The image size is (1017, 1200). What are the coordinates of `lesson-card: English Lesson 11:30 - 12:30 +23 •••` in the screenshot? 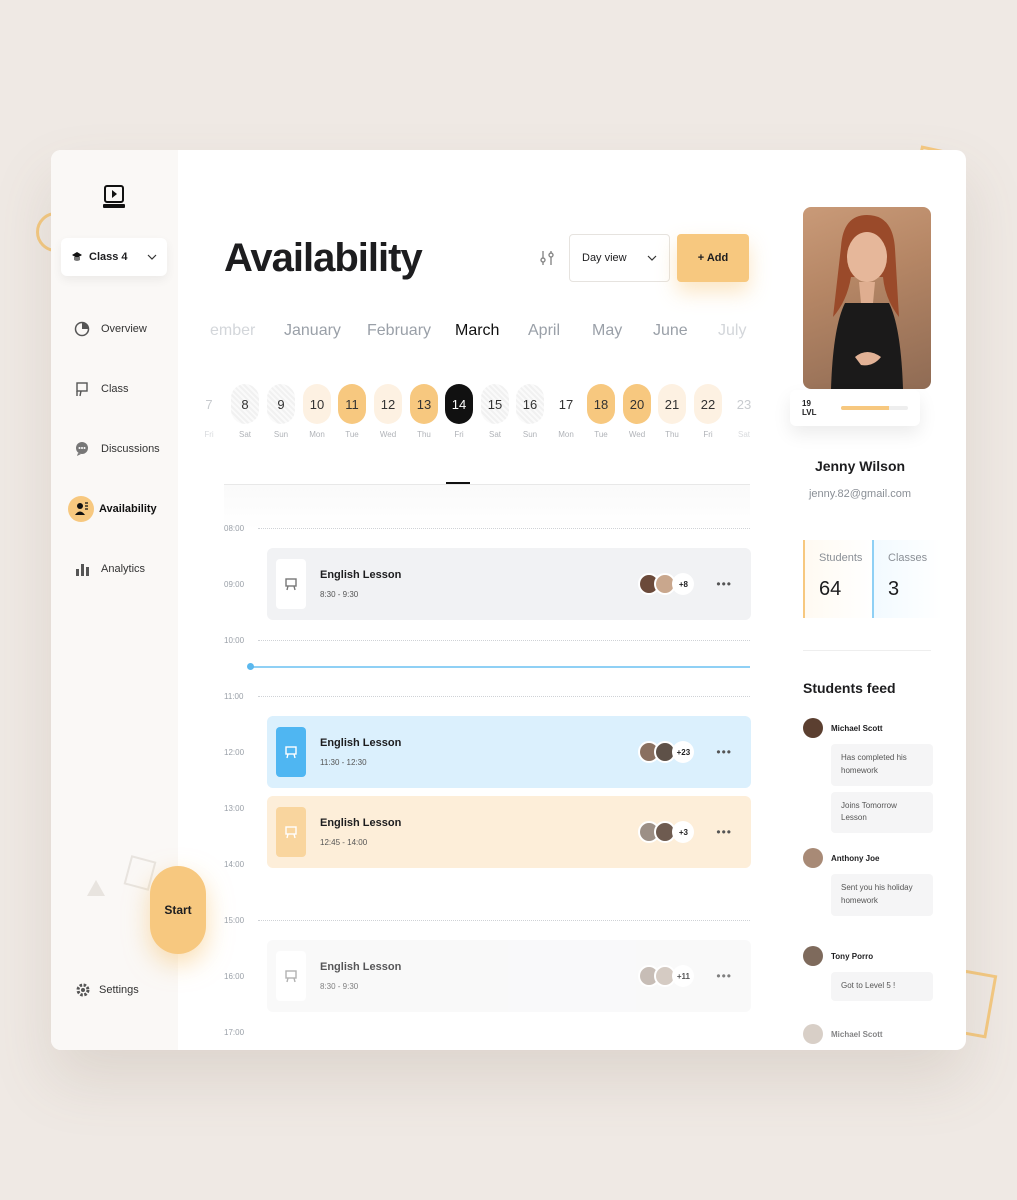 It's located at (509, 752).